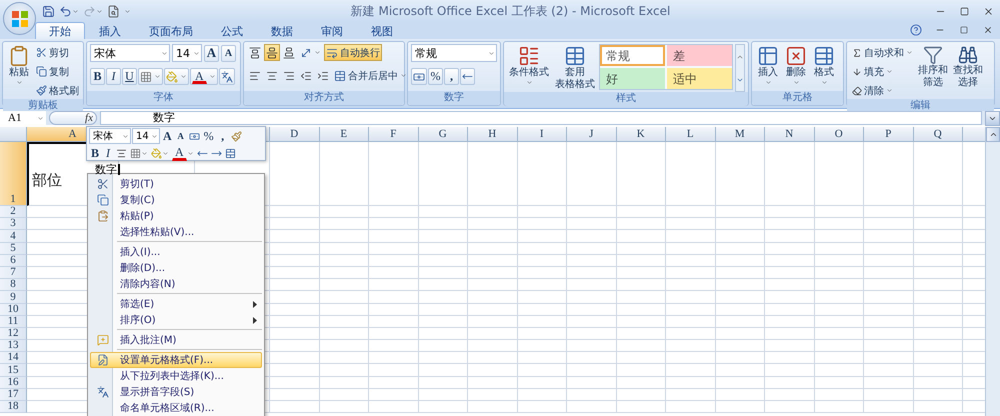 The height and width of the screenshot is (416, 1000). Describe the element at coordinates (882, 90) in the screenshot. I see `editing-button: 清除` at that location.